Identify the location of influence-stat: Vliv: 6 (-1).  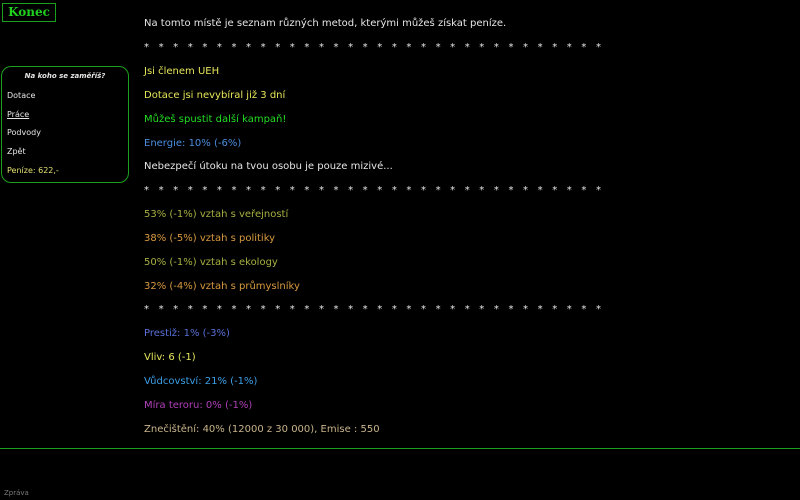
(170, 357).